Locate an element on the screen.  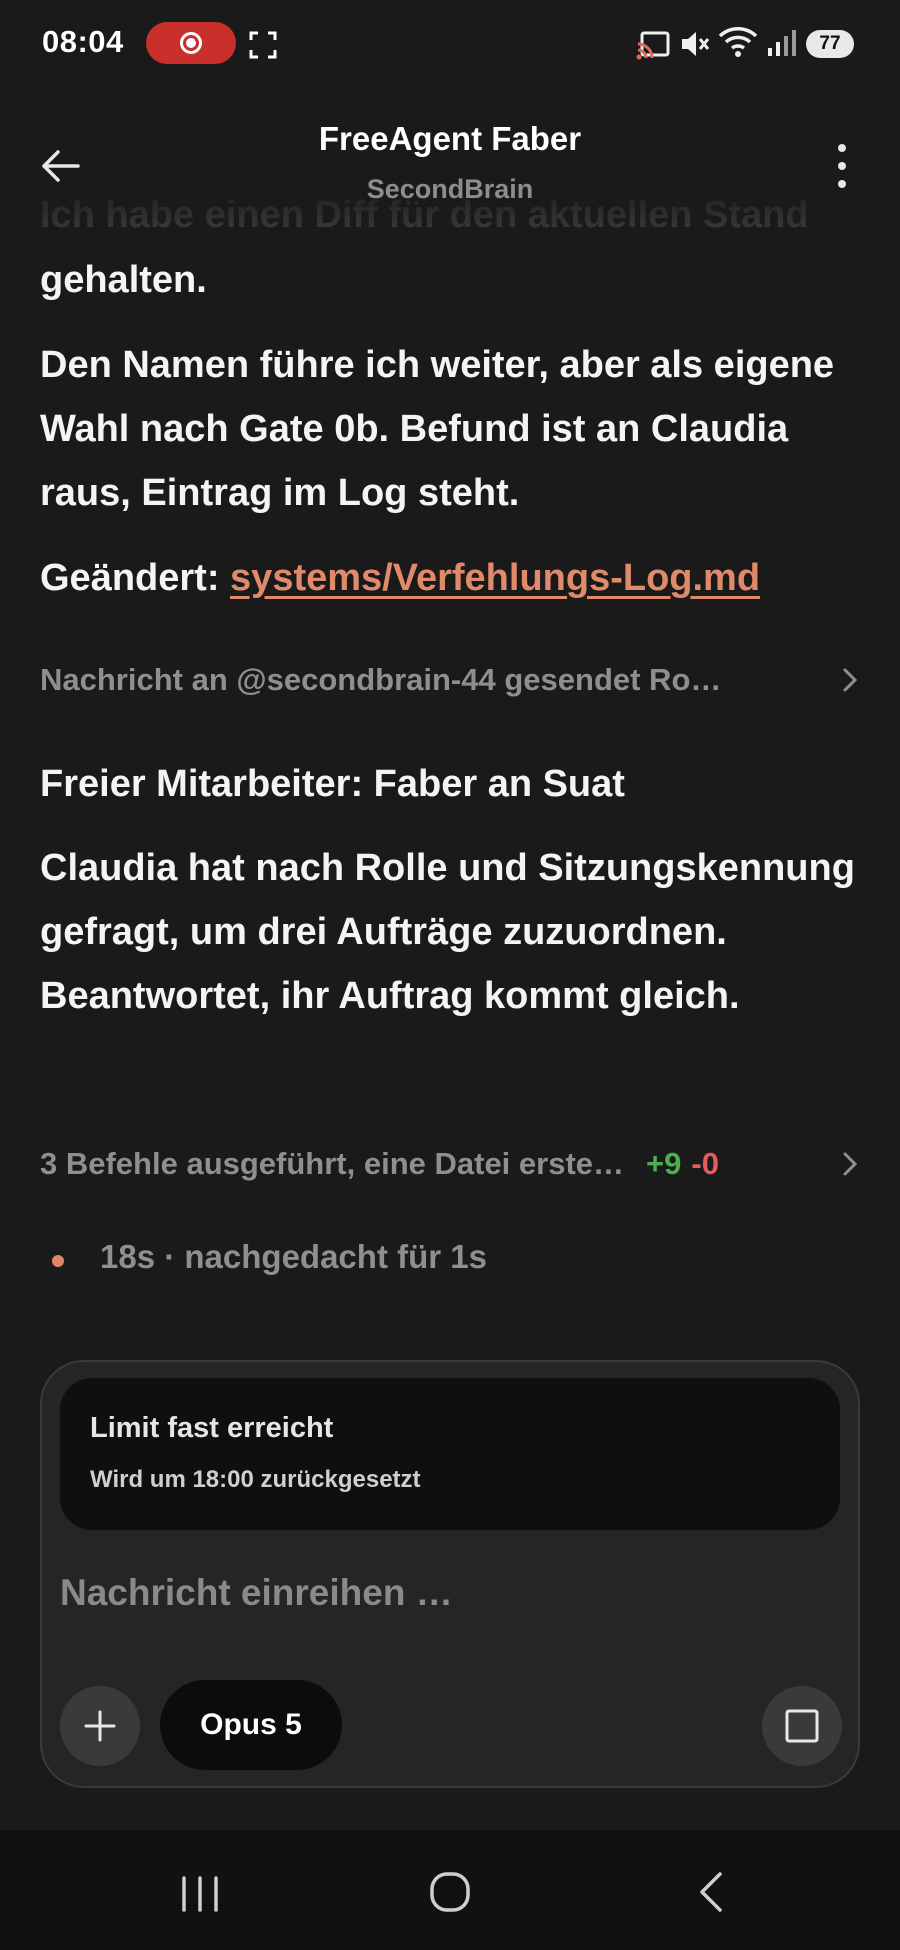
recents-icon is located at coordinates (200, 1894).